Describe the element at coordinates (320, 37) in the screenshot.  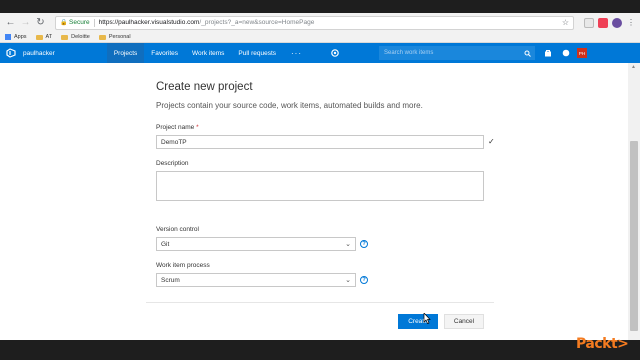
I see `bookmarks-bar: Apps AT Deloitte Personal` at that location.